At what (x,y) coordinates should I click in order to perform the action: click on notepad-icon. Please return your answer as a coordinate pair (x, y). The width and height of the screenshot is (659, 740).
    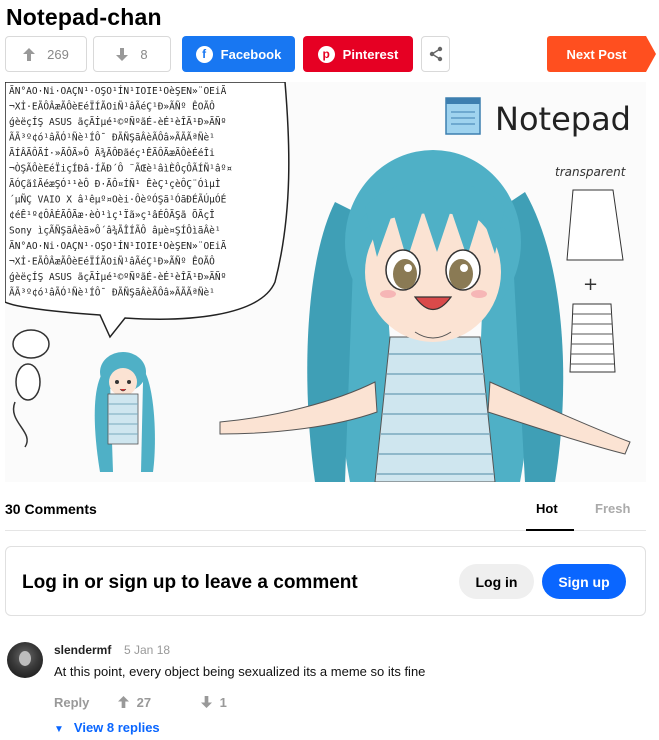
    Looking at the image, I should click on (463, 116).